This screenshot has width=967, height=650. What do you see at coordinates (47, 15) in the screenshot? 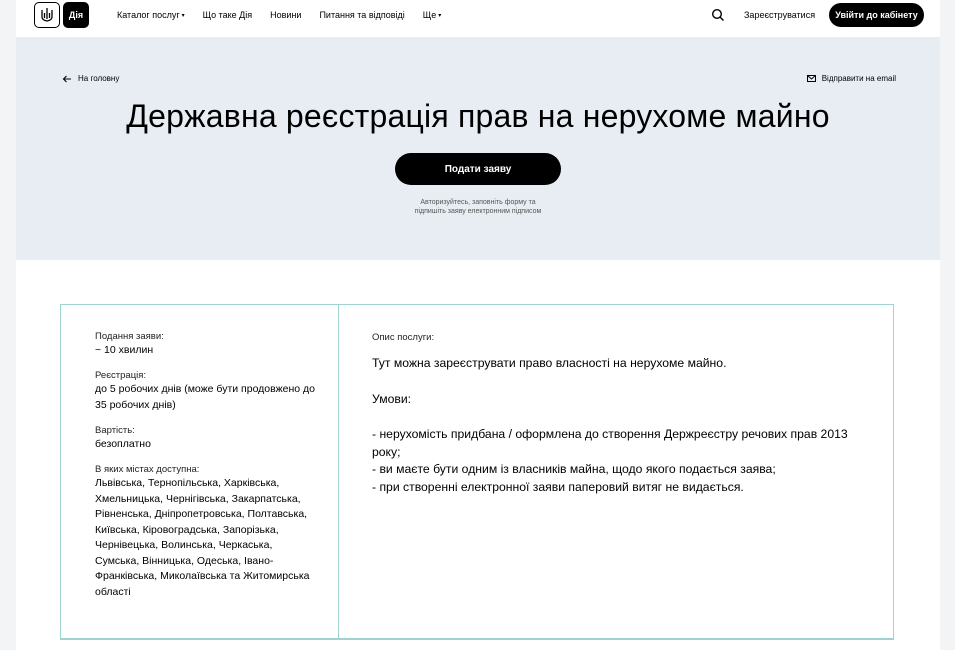
I see `trident-logo-icon` at bounding box center [47, 15].